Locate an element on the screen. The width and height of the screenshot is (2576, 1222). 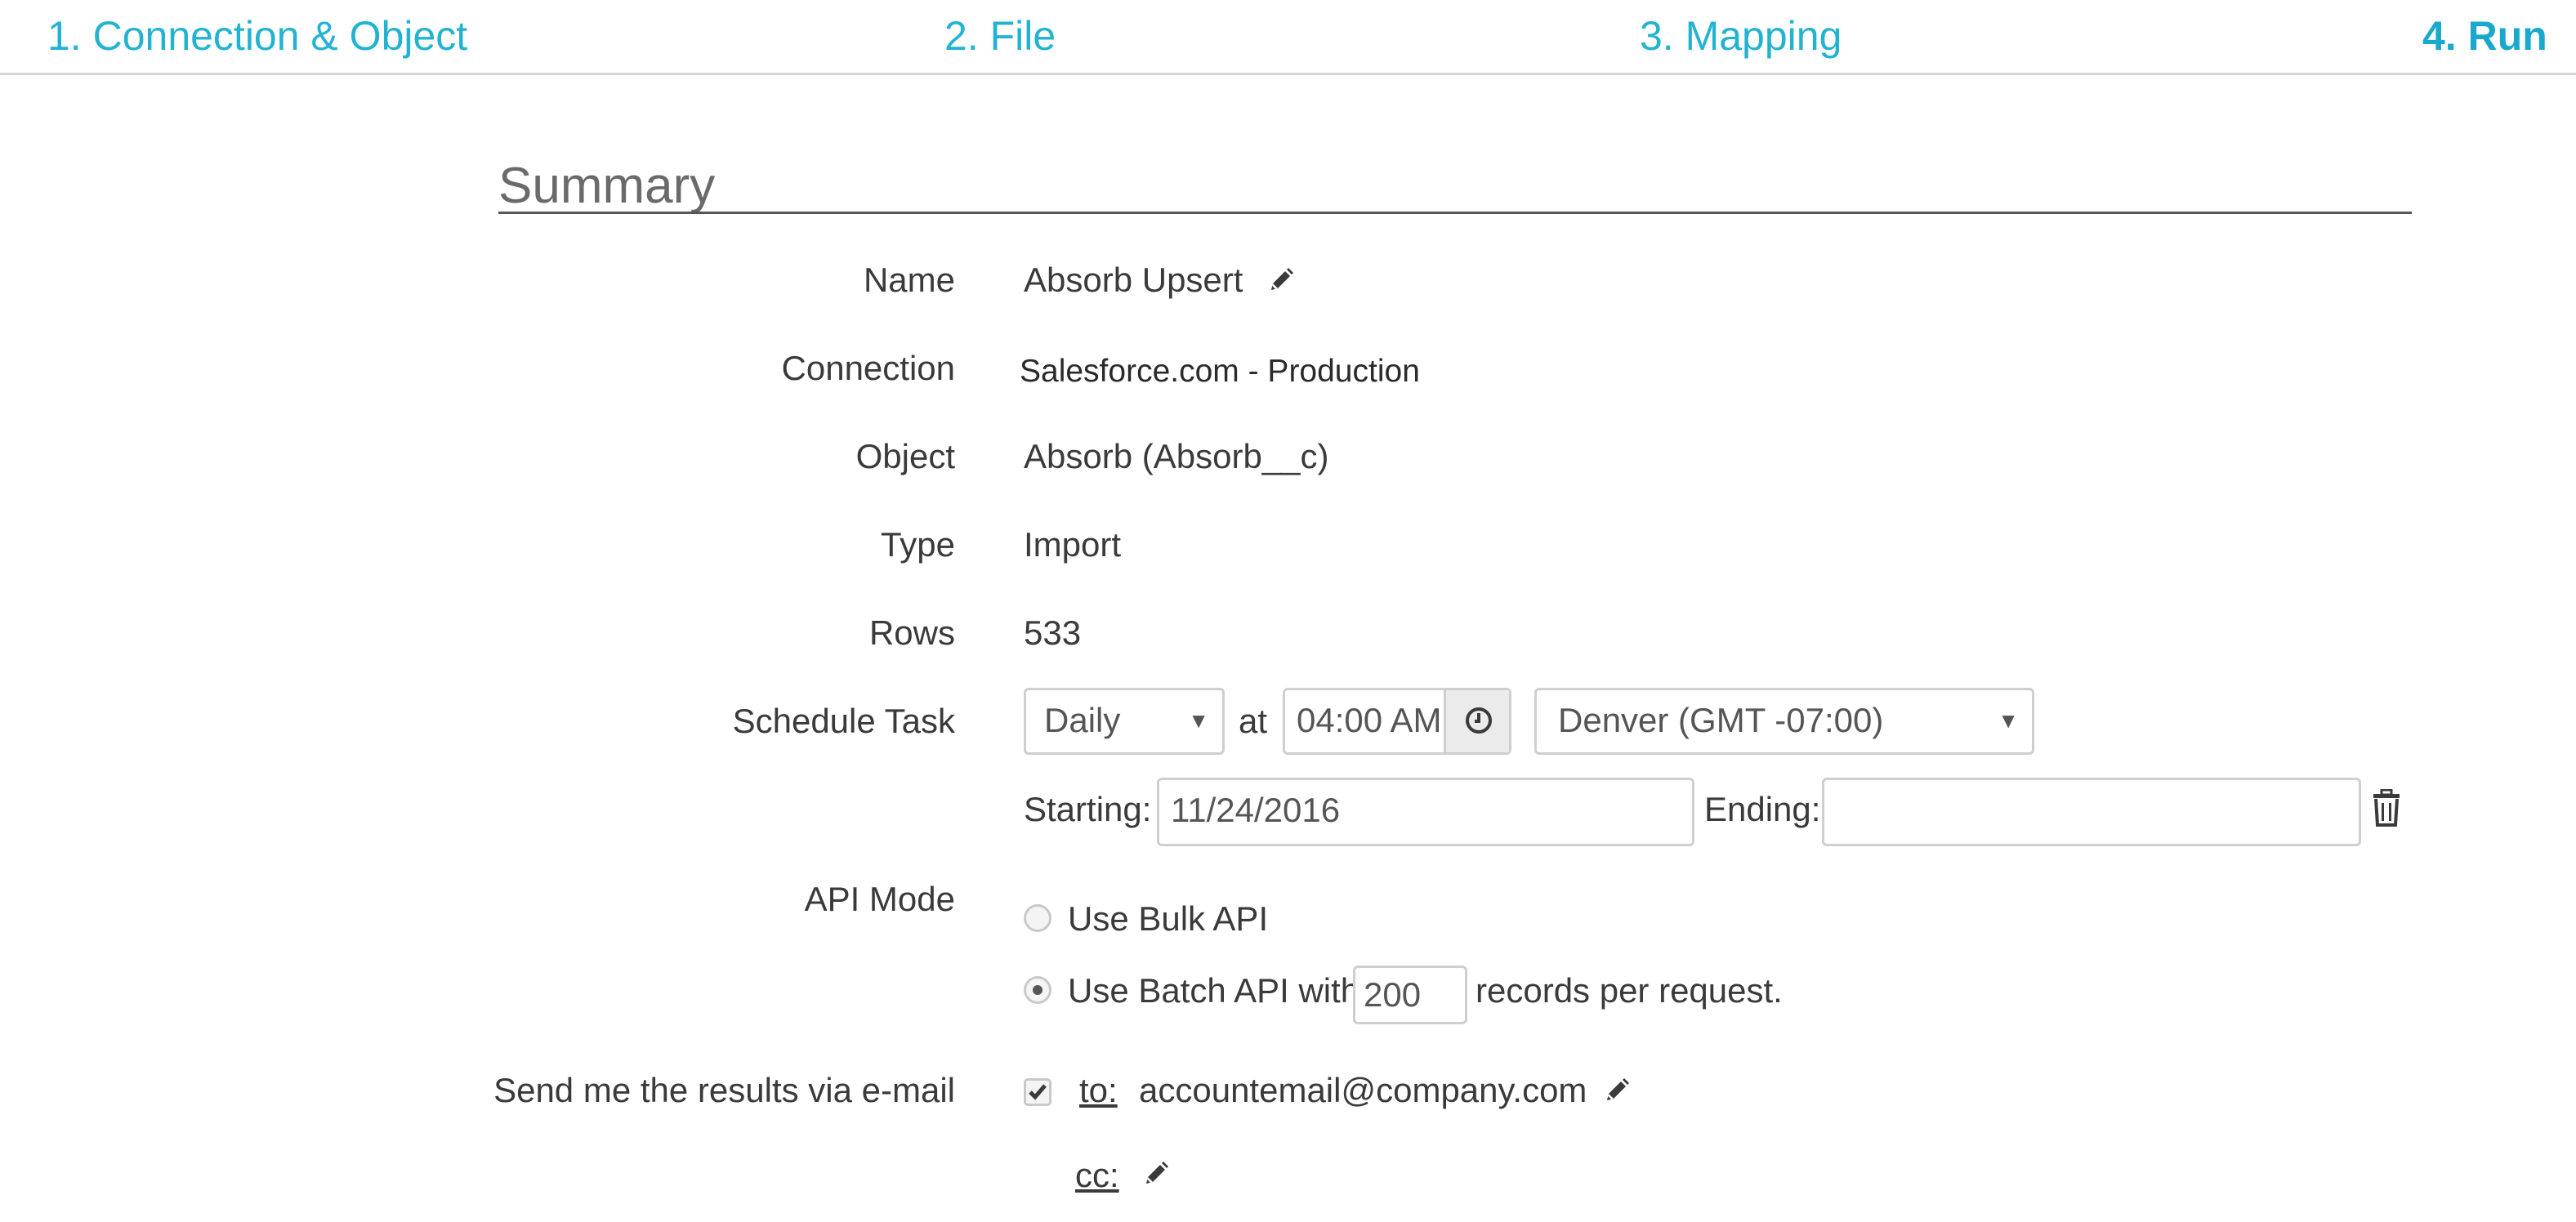
ending-label: Ending: is located at coordinates (1763, 809).